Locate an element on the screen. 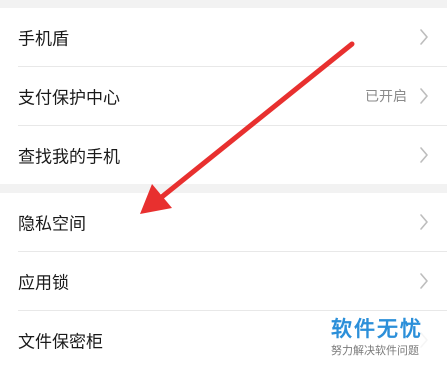 Image resolution: width=447 pixels, height=369 pixels. status-value: 已开启 is located at coordinates (386, 97).